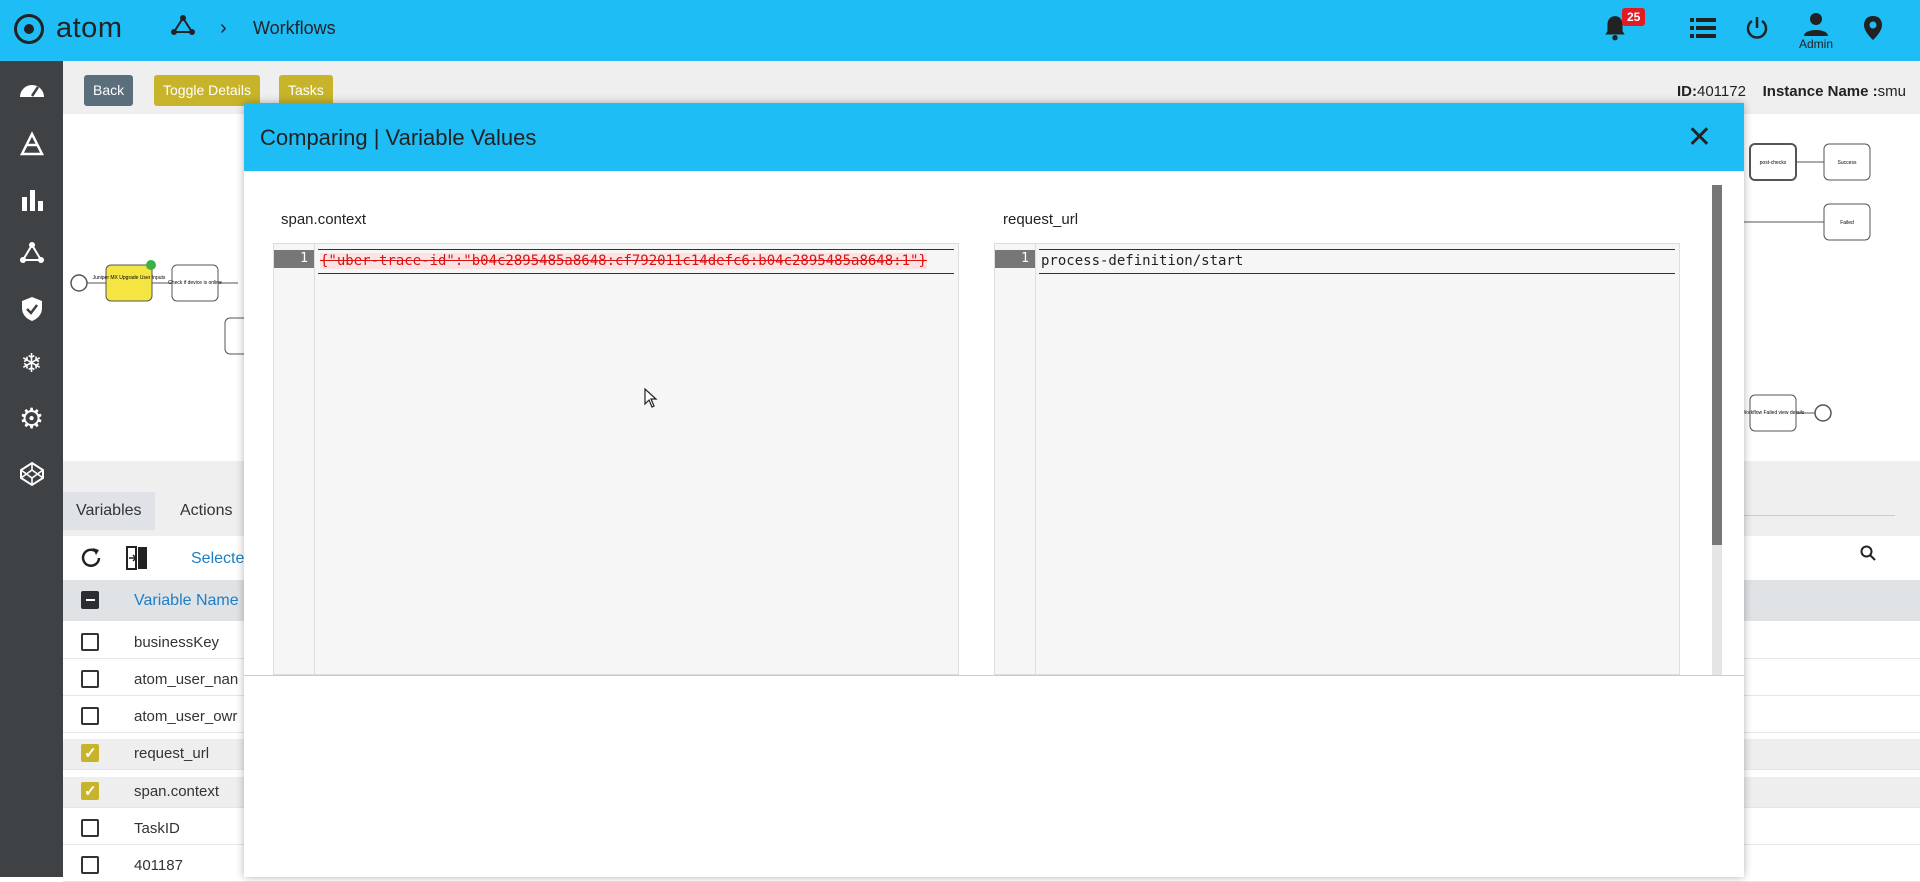  I want to click on sidebar-item-snowflake: ❄, so click(31, 363).